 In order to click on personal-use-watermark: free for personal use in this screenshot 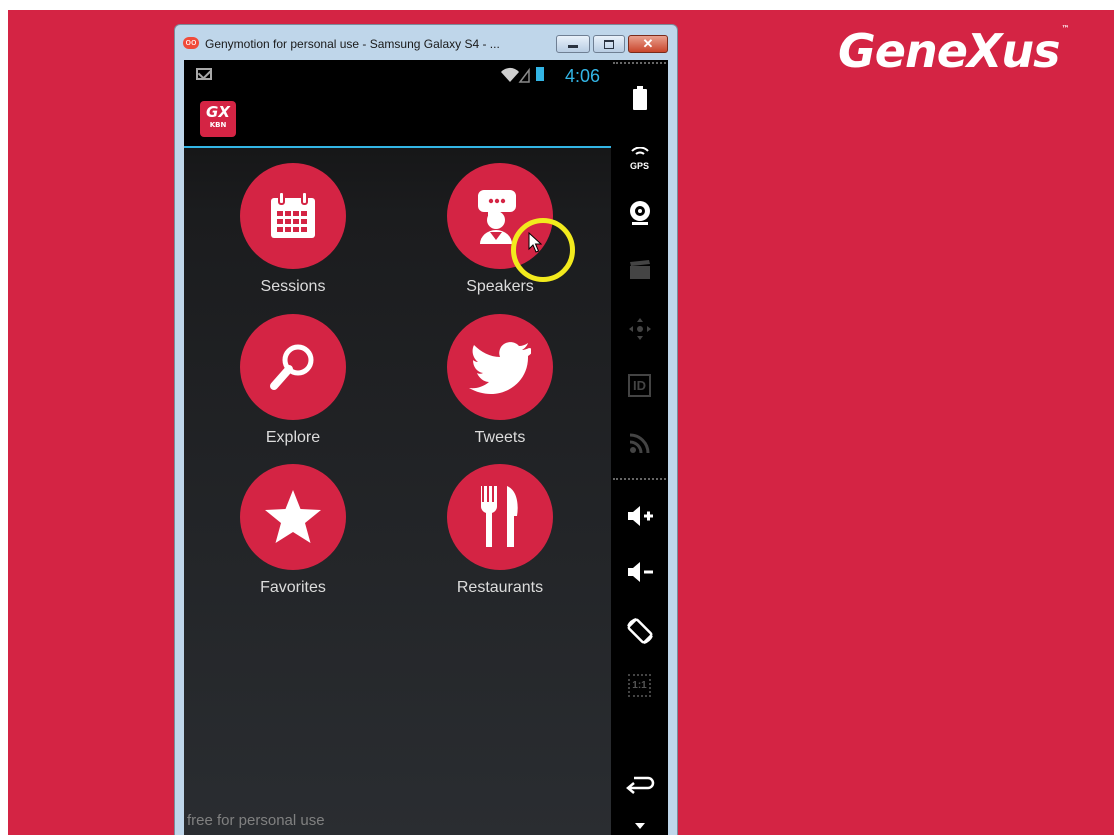, I will do `click(256, 820)`.